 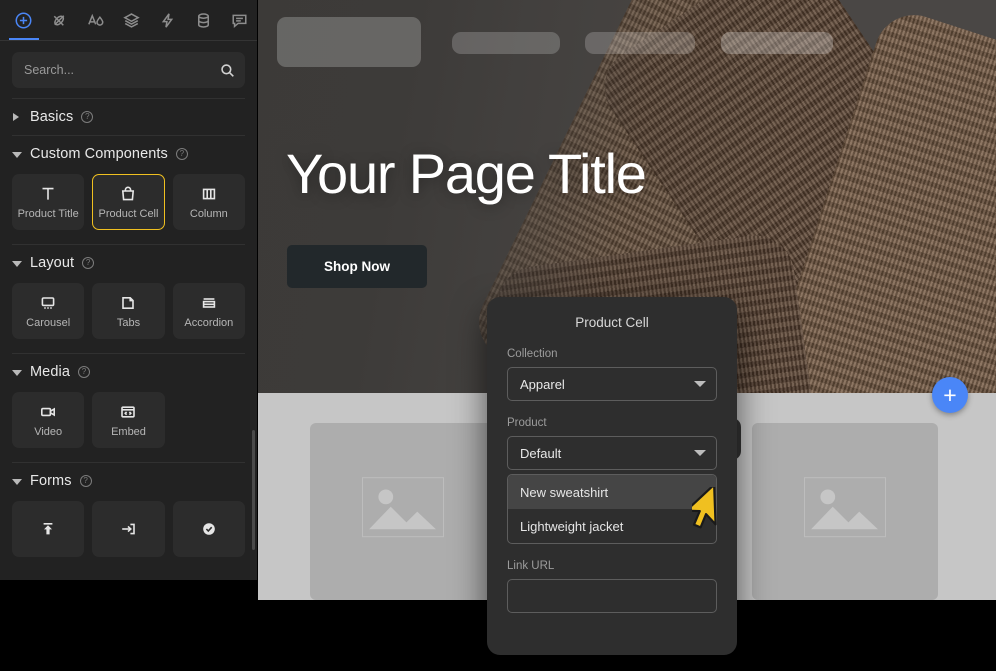 What do you see at coordinates (209, 303) in the screenshot?
I see `accordion-icon` at bounding box center [209, 303].